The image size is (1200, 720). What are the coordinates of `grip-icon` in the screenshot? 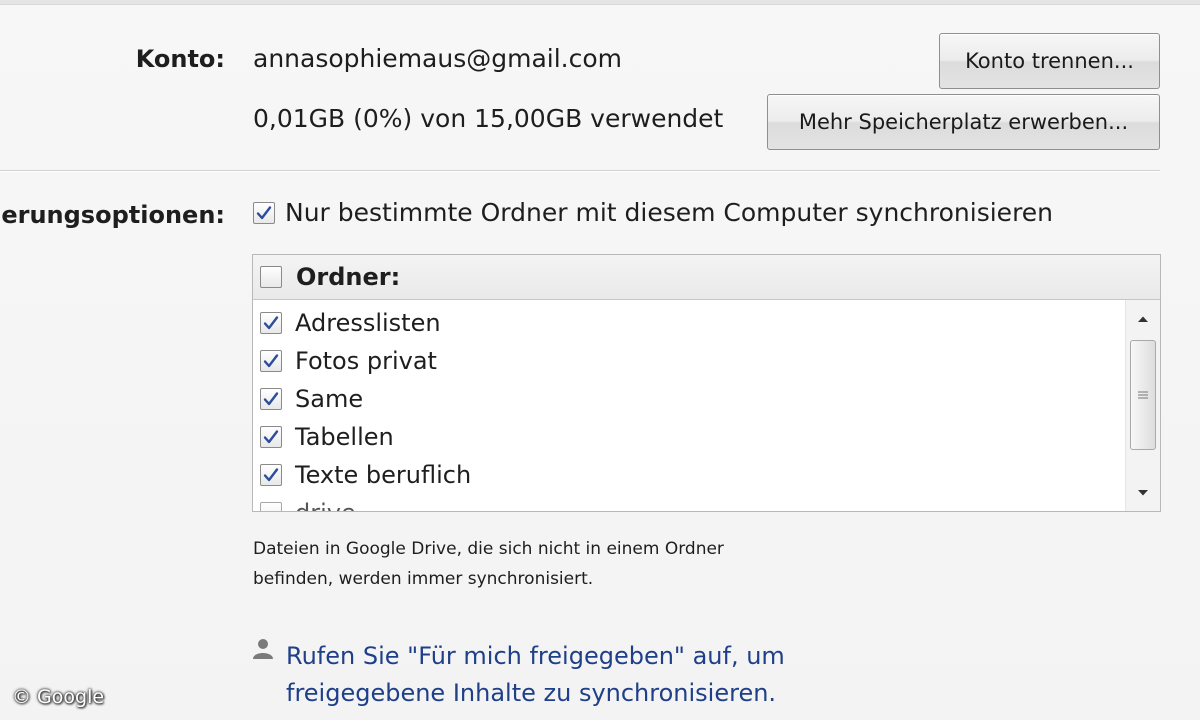 It's located at (1143, 395).